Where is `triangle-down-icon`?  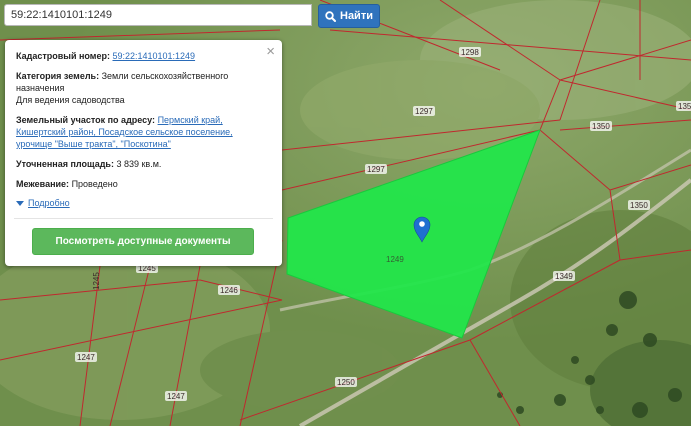
triangle-down-icon is located at coordinates (20, 203).